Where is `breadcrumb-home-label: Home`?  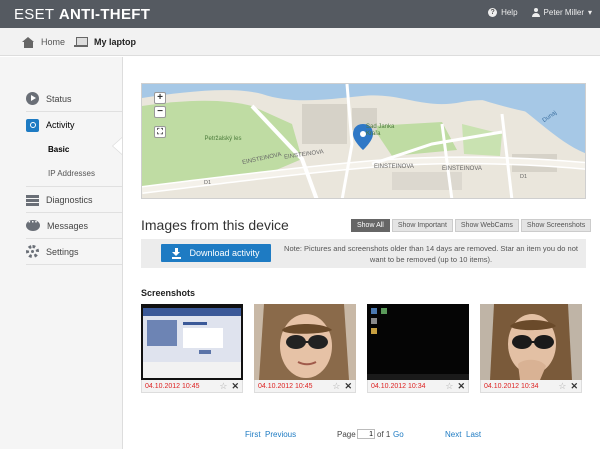 breadcrumb-home-label: Home is located at coordinates (53, 42).